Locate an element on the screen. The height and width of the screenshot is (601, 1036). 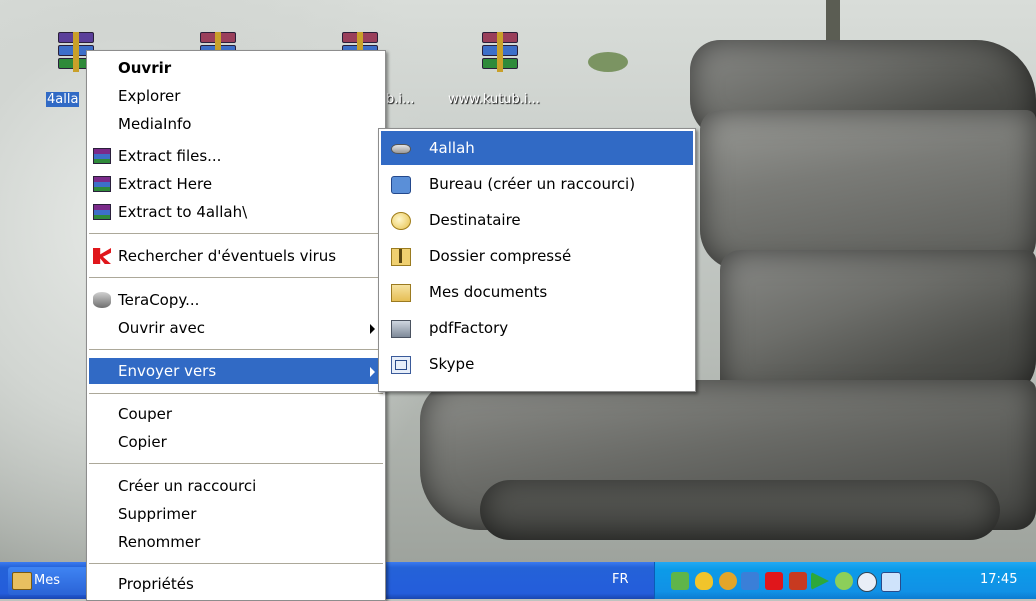
menu-item-label: Créer un raccourci is located at coordinates (187, 486).